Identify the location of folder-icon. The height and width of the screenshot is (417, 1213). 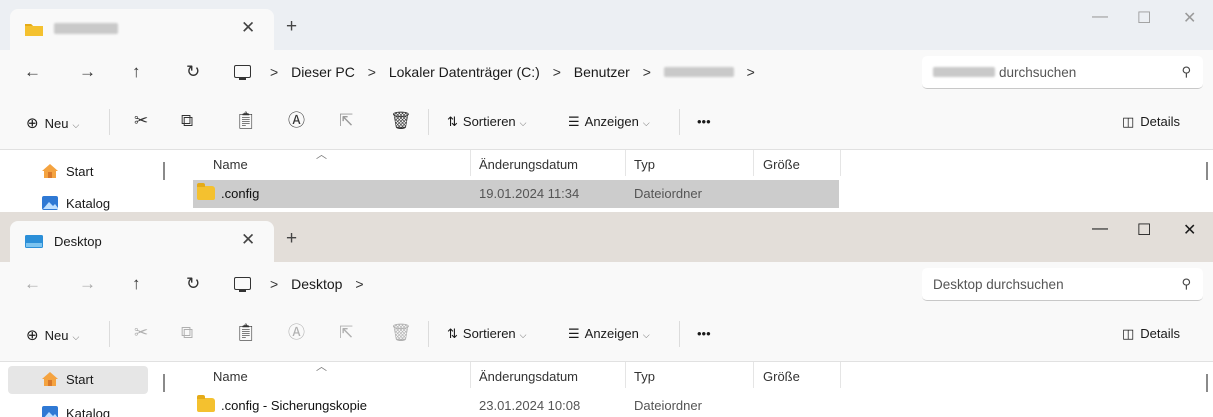
(34, 30).